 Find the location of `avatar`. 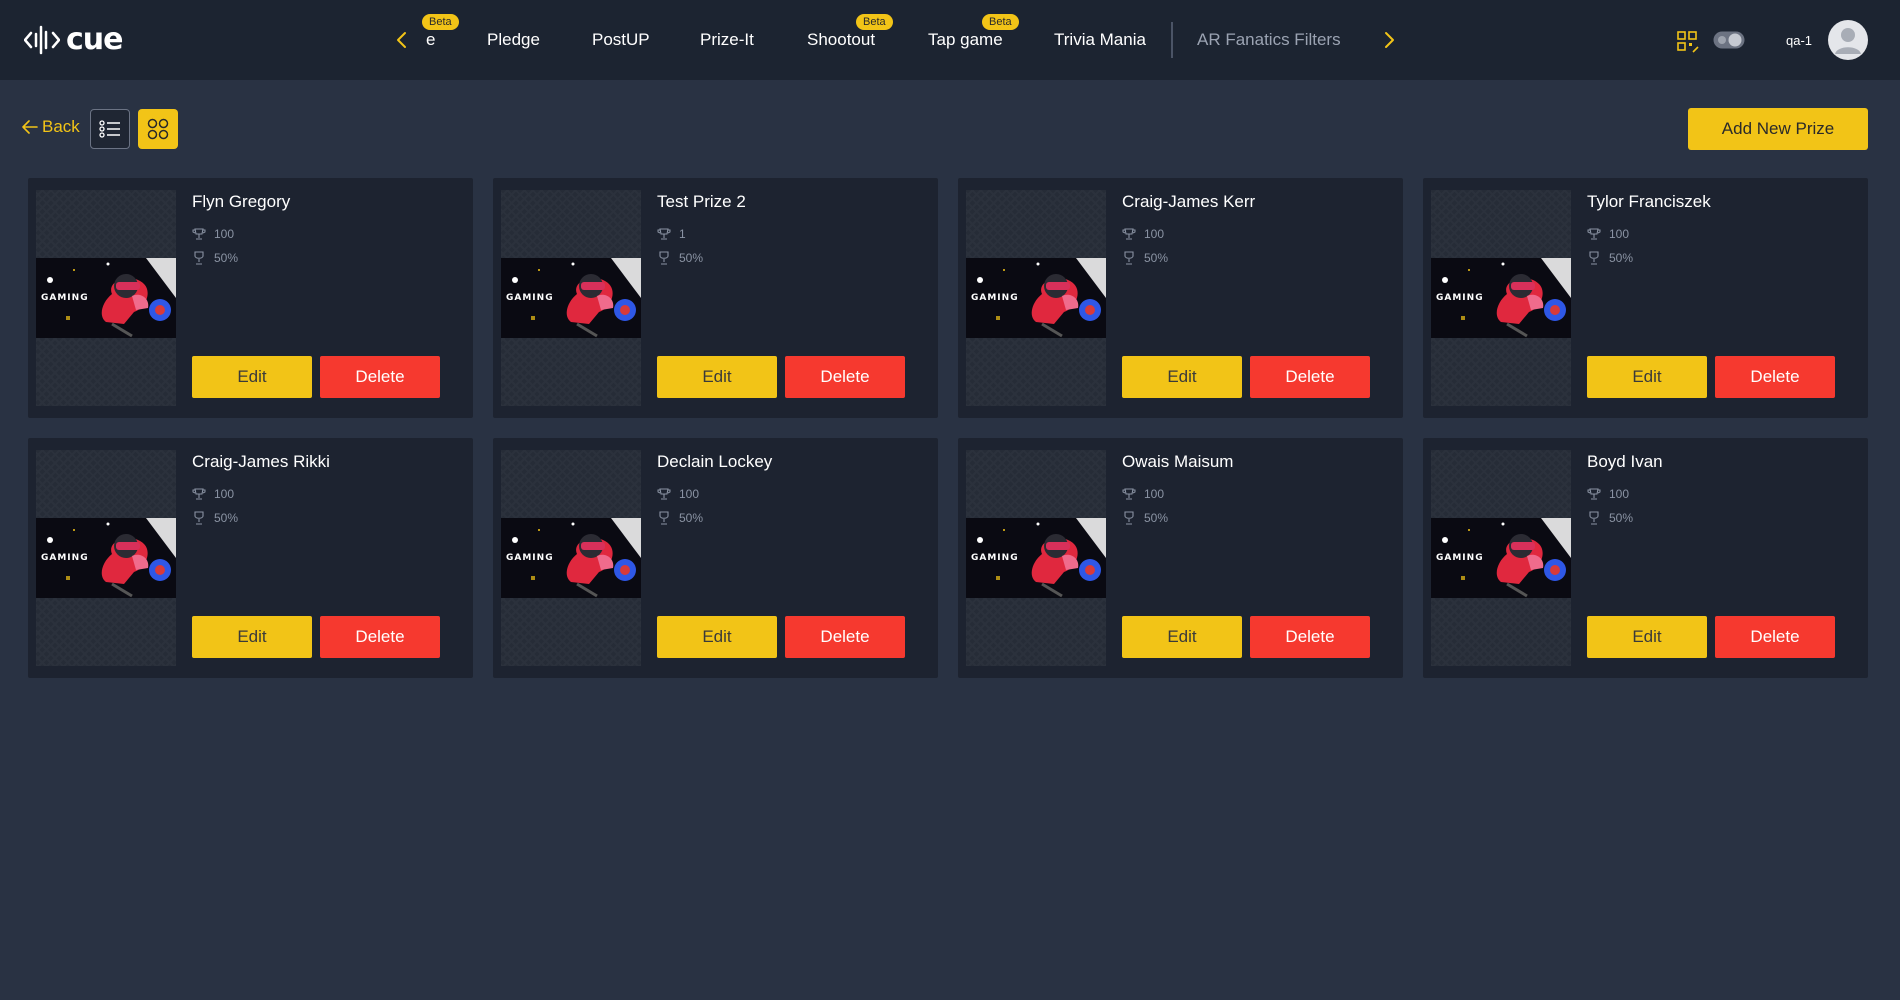

avatar is located at coordinates (1848, 40).